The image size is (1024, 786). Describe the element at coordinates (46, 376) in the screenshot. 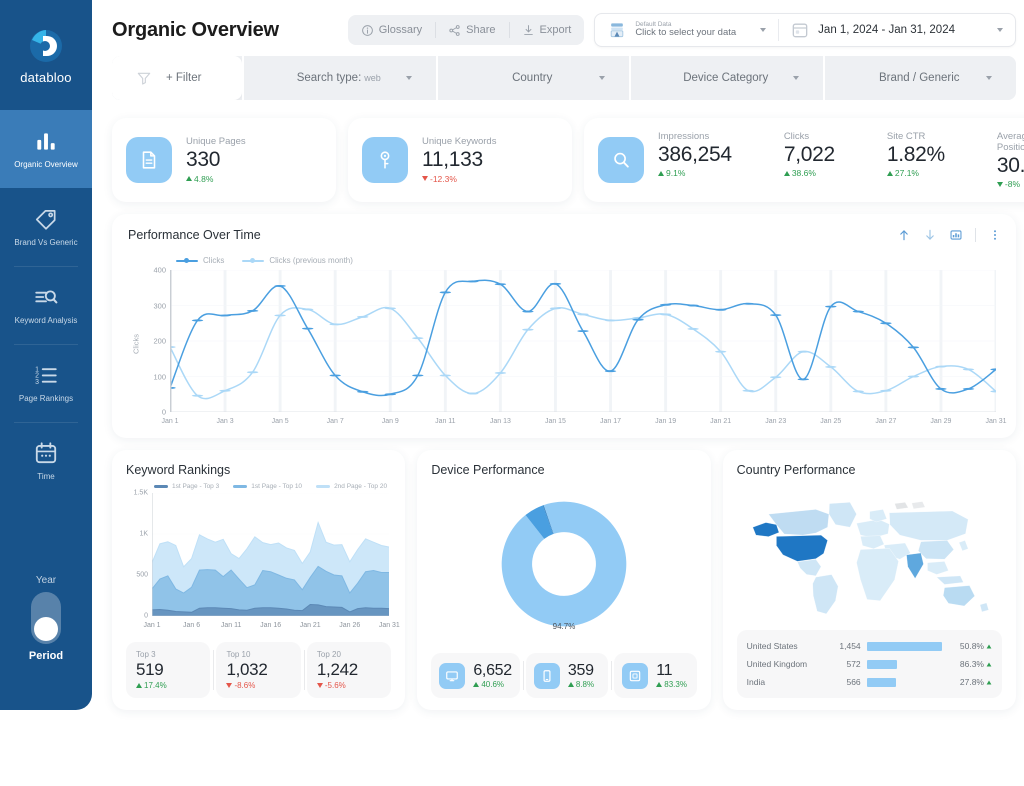

I see `numbered-list-icon: 1 2 3` at that location.